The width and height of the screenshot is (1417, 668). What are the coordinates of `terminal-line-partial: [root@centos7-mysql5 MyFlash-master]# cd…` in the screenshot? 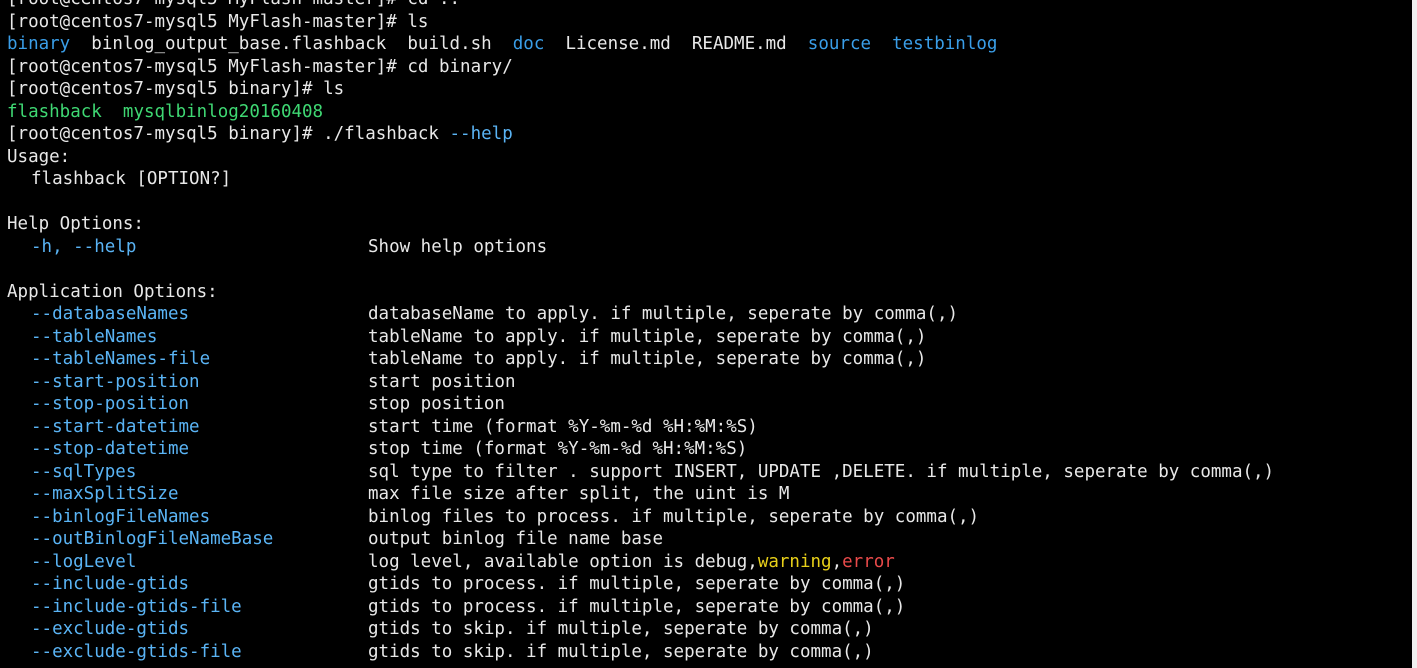 It's located at (712, 5).